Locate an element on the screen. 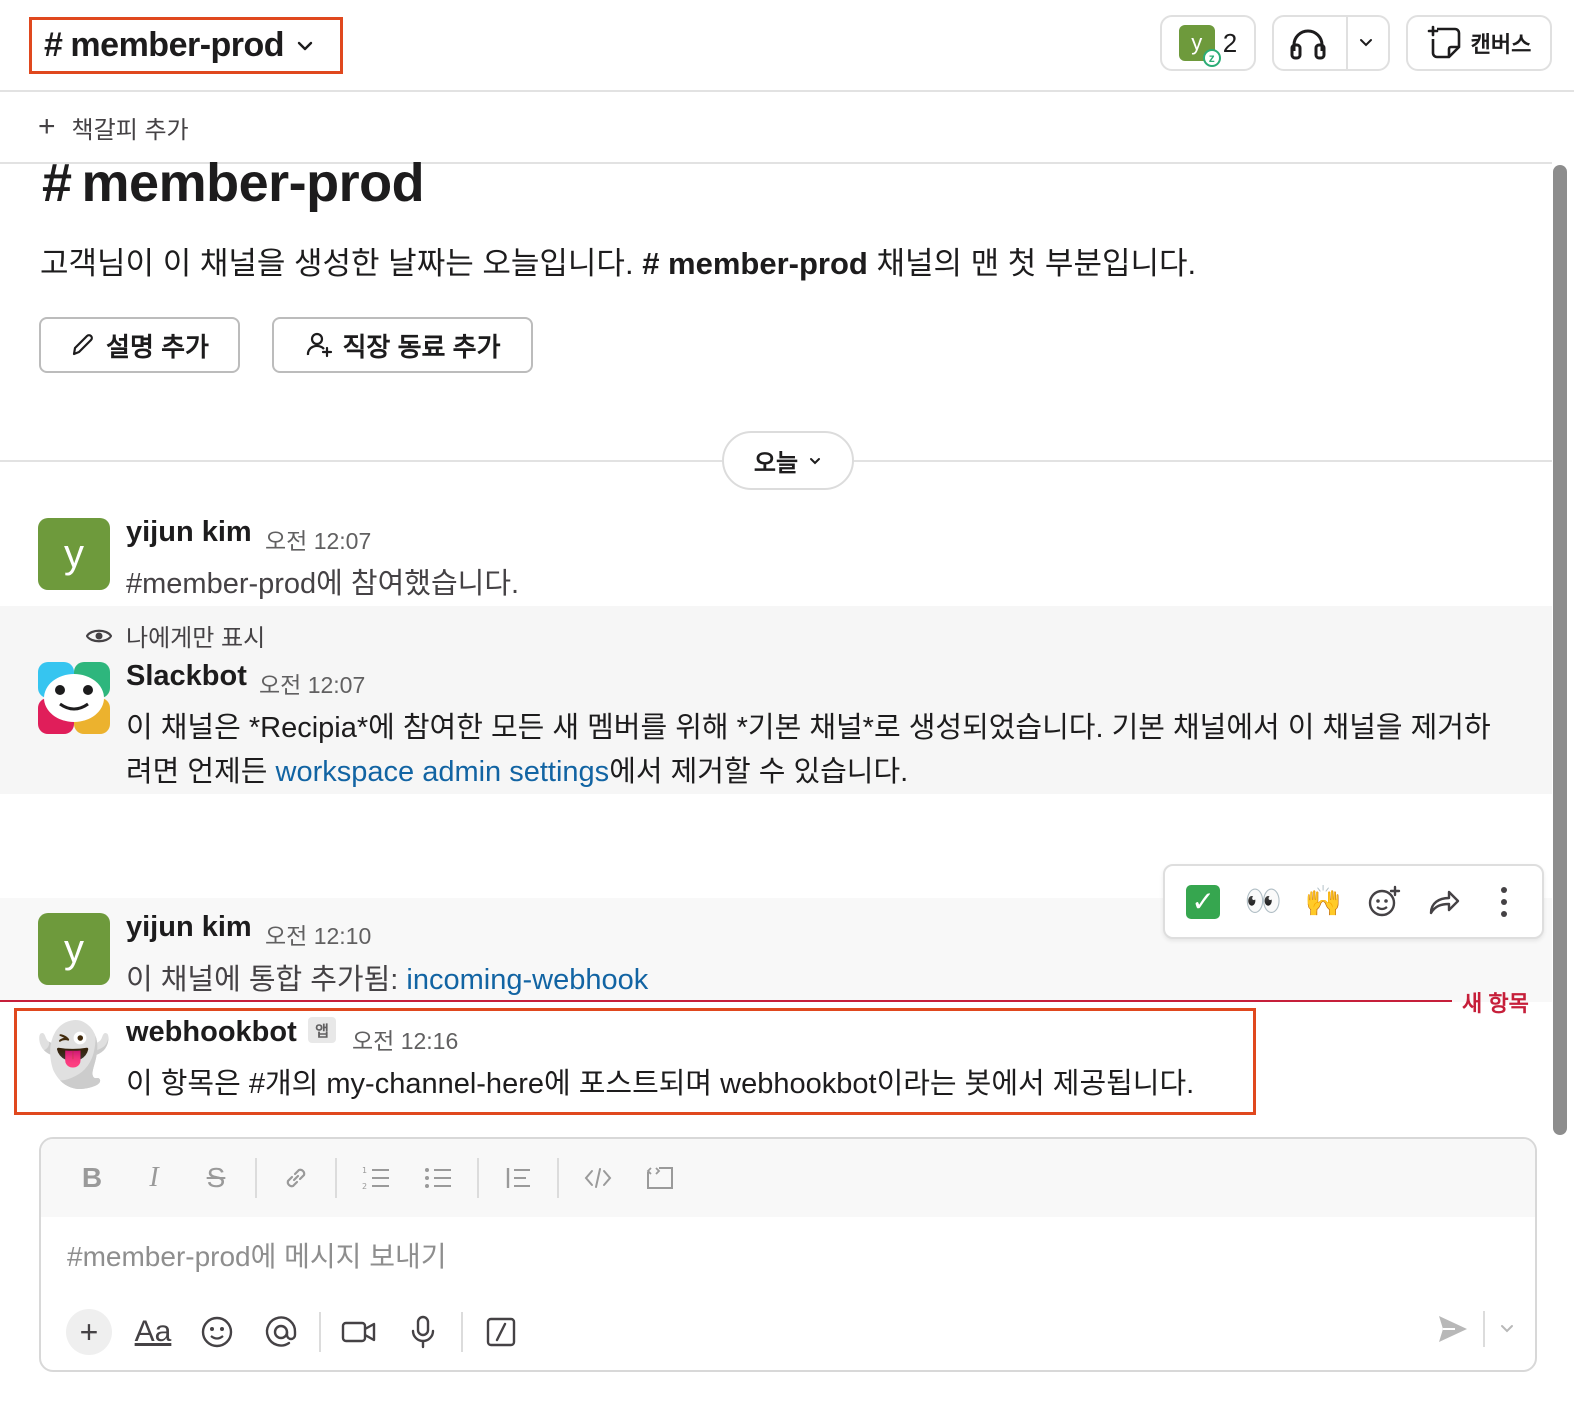 Image resolution: width=1574 pixels, height=1409 pixels. intro-desc-channel: # member-prod is located at coordinates (755, 263).